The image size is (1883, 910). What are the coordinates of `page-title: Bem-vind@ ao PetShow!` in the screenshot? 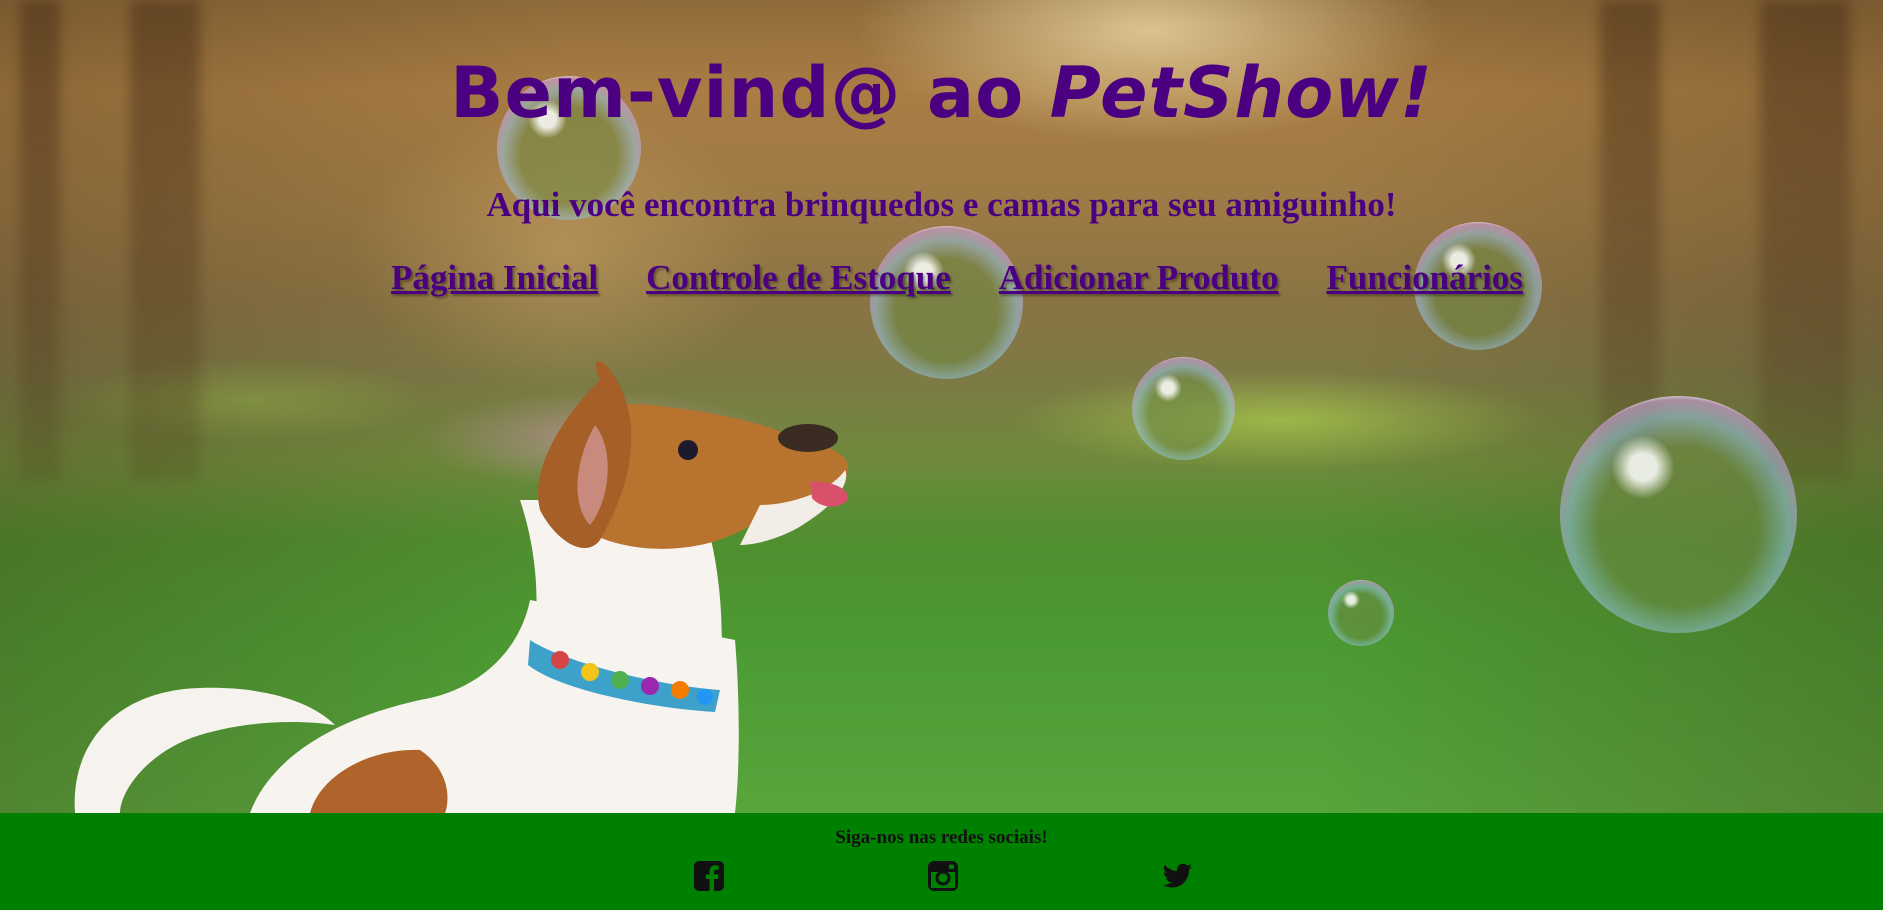 It's located at (941, 93).